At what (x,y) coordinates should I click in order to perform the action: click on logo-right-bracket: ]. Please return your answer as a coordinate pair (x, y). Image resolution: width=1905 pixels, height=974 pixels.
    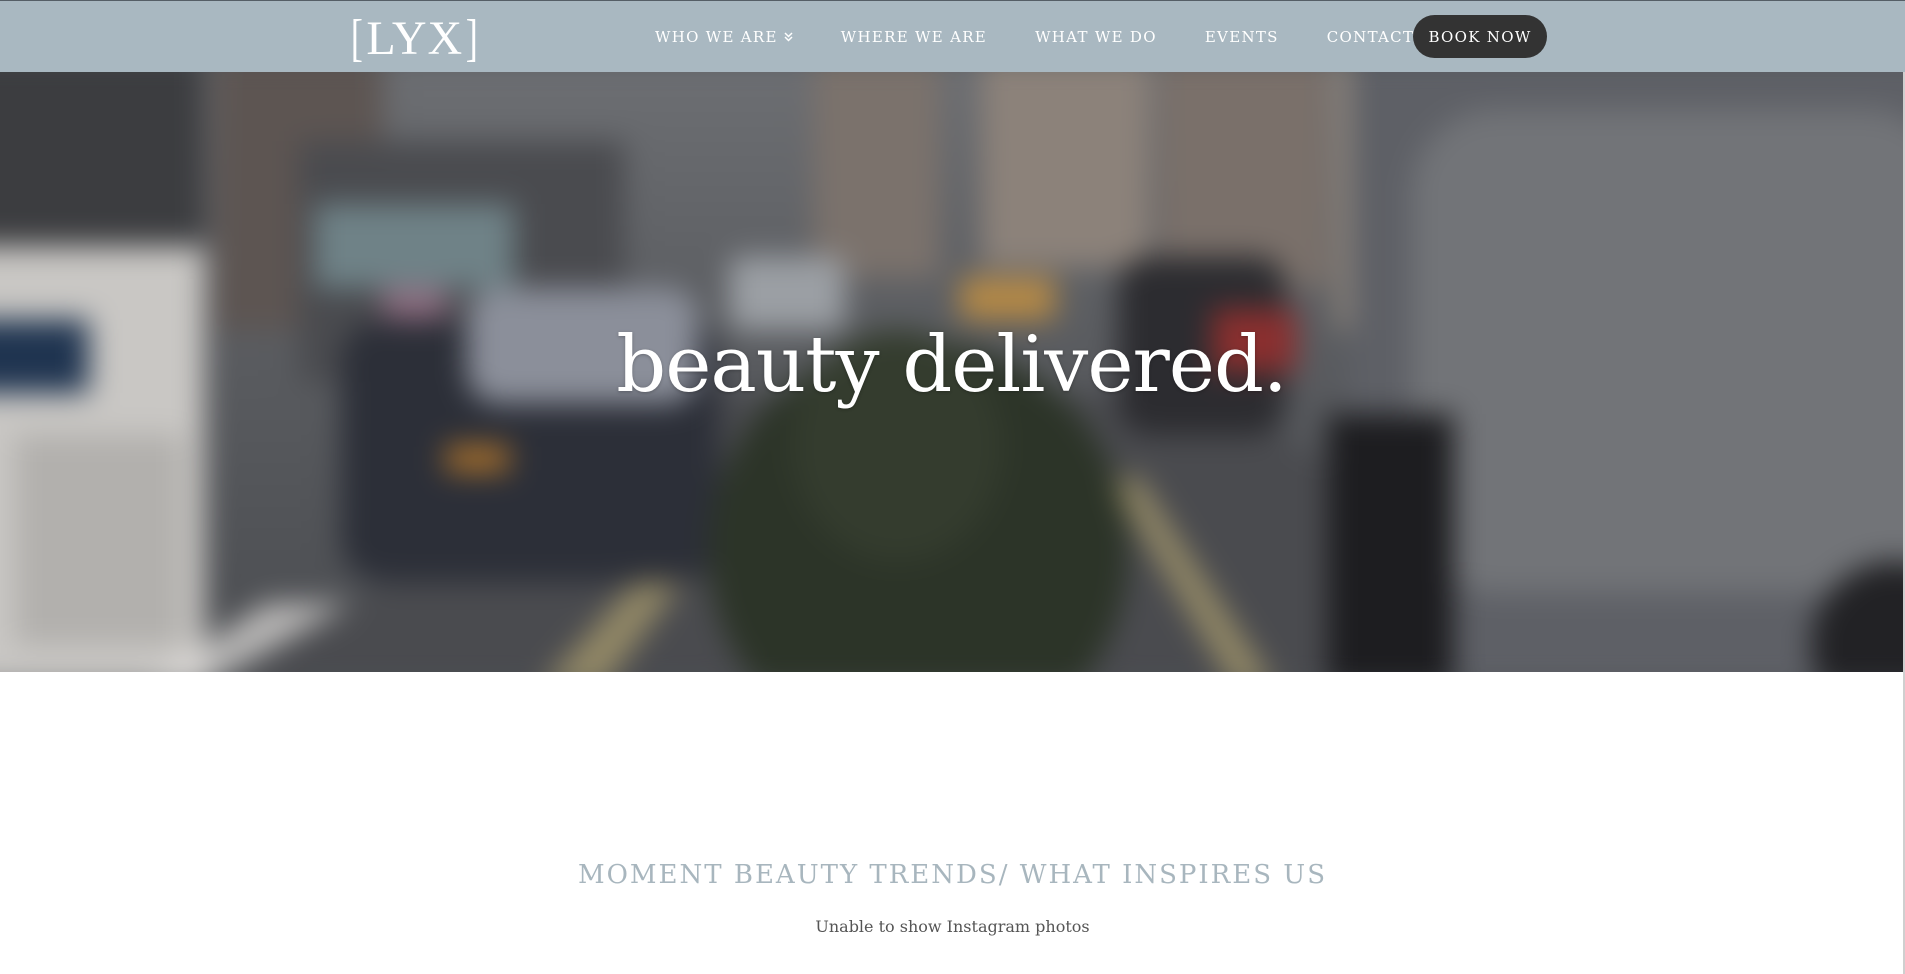
    Looking at the image, I should click on (472, 38).